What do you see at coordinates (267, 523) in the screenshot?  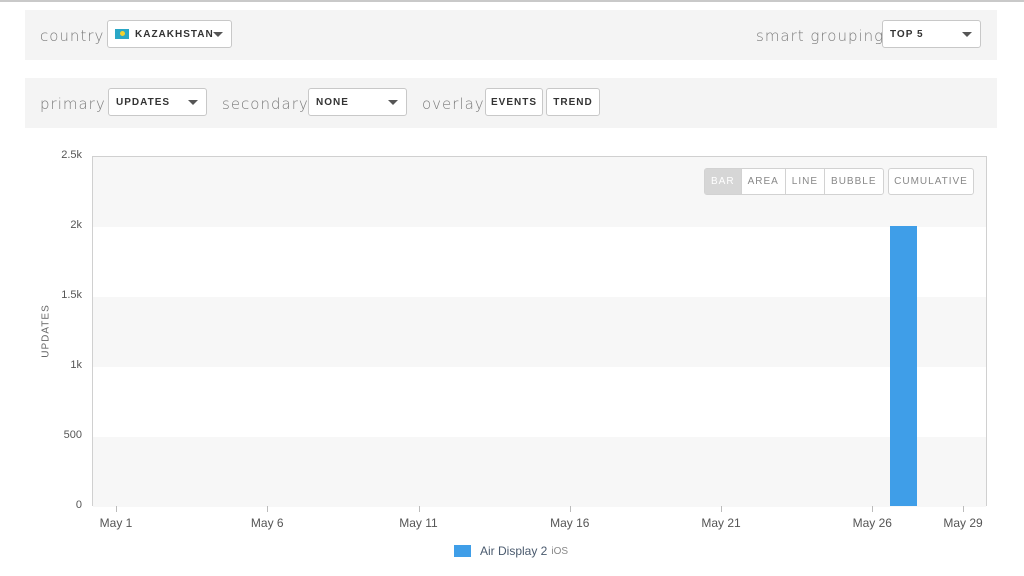 I see `x-tick-label: May 6` at bounding box center [267, 523].